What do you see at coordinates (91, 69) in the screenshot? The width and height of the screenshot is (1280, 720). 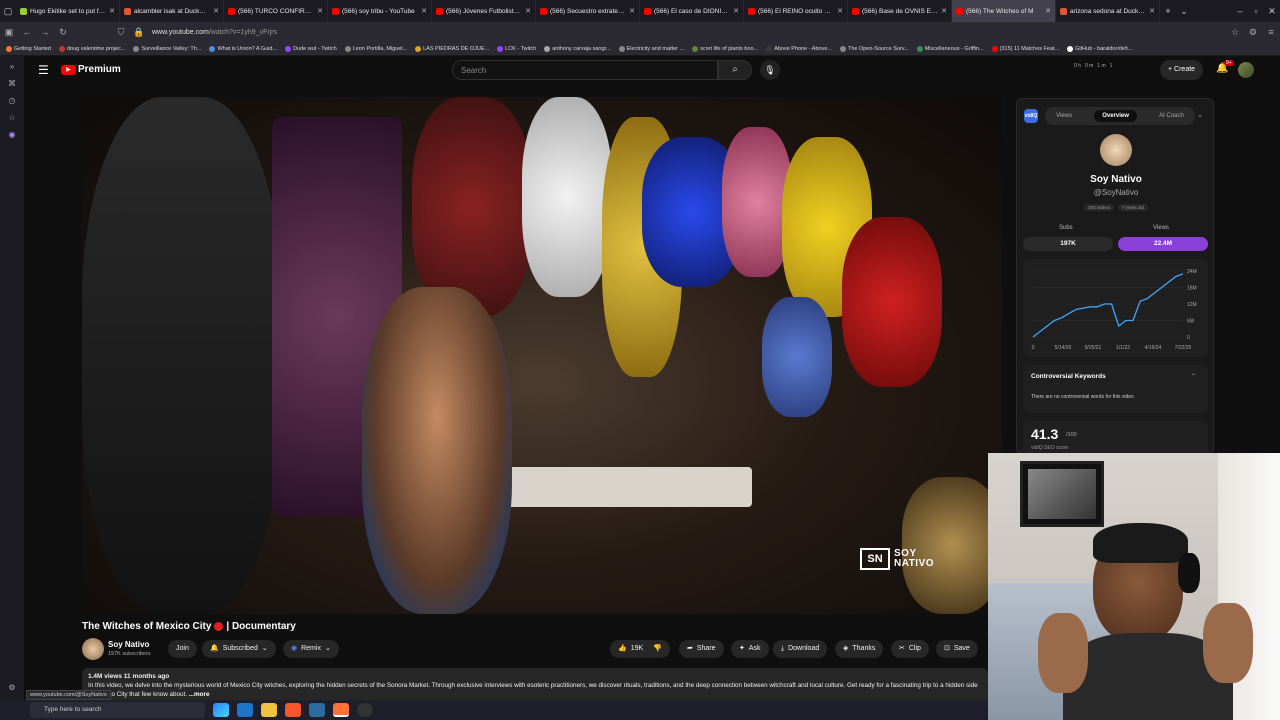 I see `youtube-logo: ▶ Premium` at bounding box center [91, 69].